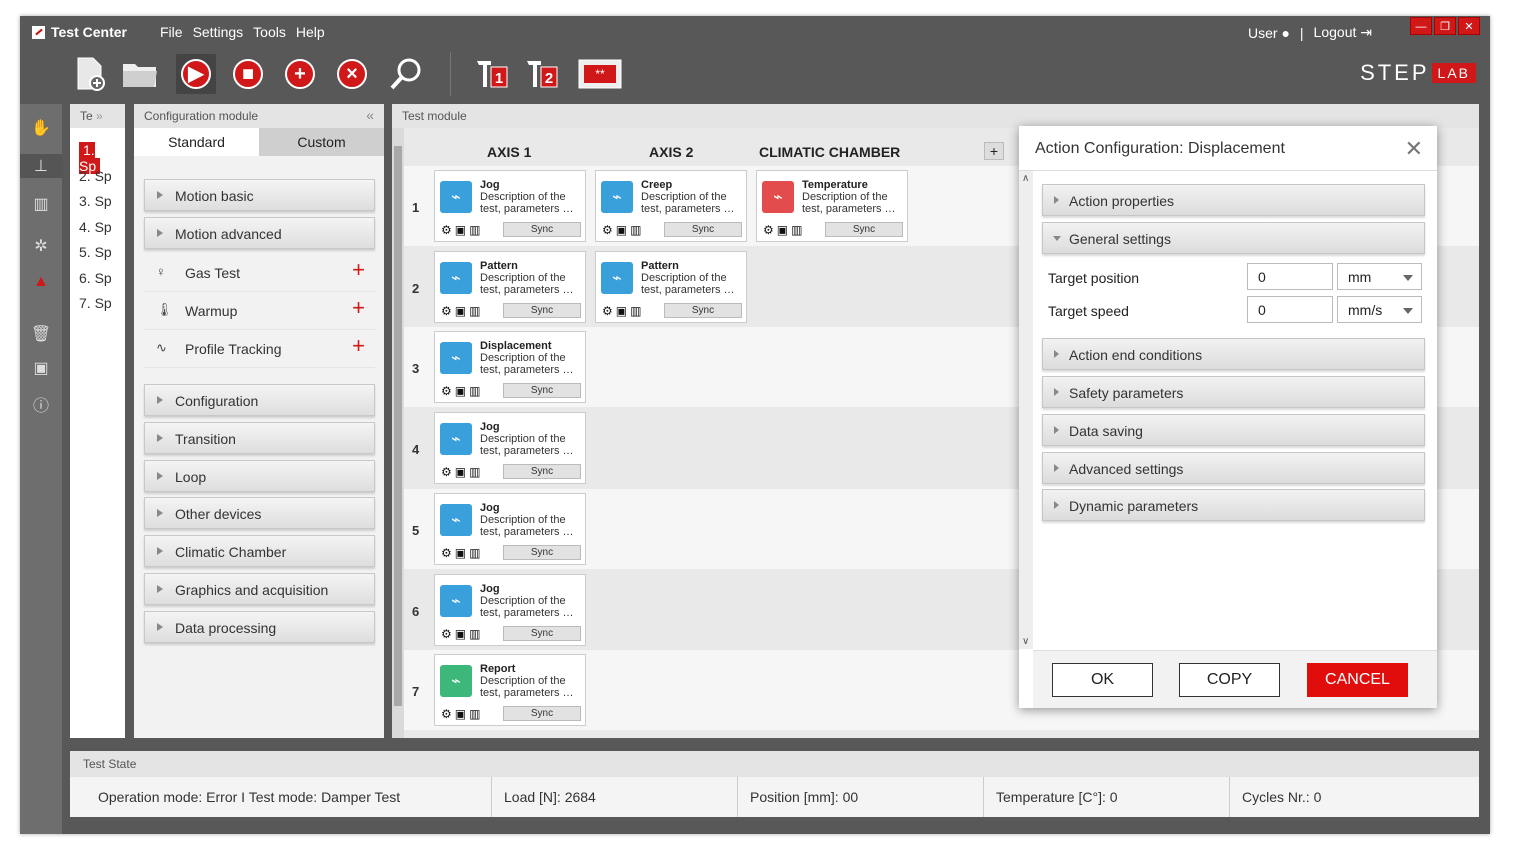 The image size is (1513, 860). I want to click on close-button: ✕, so click(1469, 26).